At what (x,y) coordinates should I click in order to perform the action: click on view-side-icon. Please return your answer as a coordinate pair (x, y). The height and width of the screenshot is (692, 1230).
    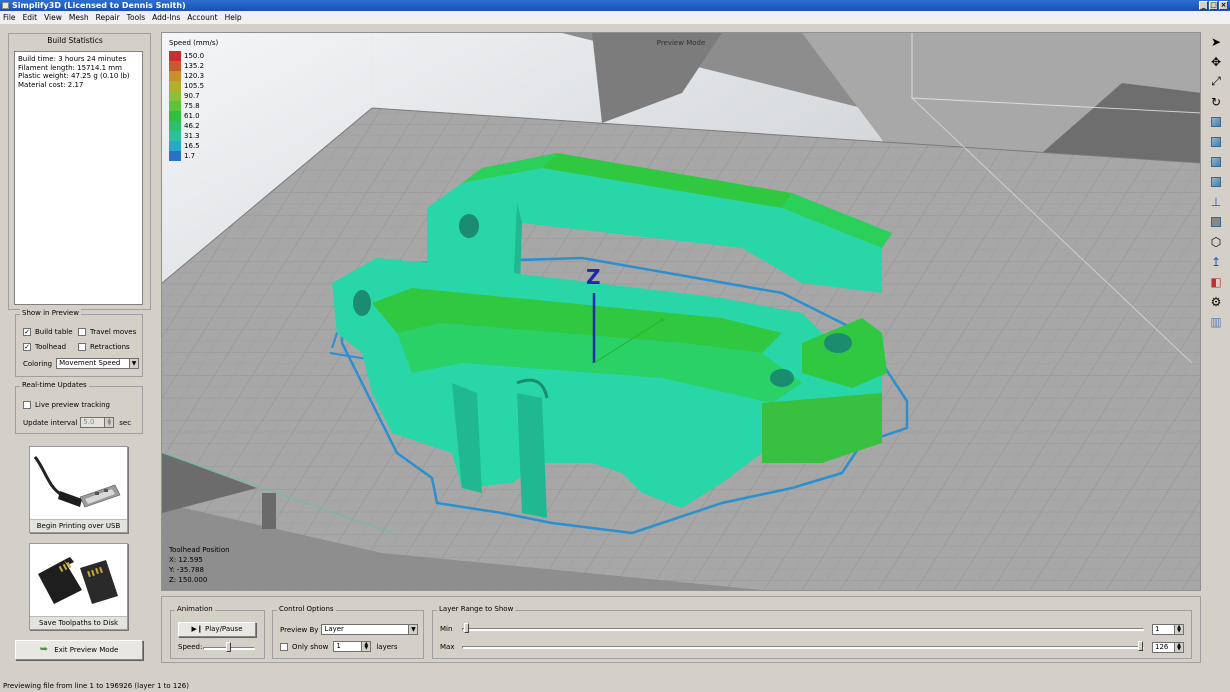
    Looking at the image, I should click on (1216, 181).